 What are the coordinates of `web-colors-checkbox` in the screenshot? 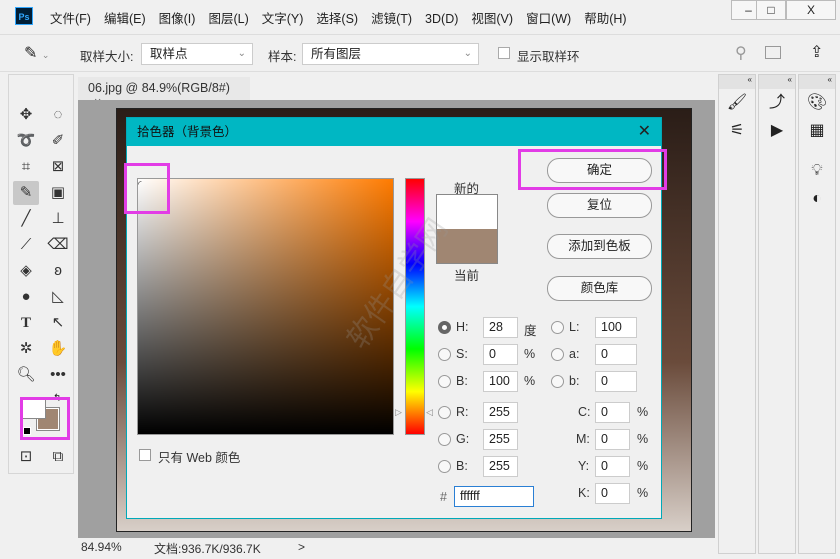 It's located at (145, 455).